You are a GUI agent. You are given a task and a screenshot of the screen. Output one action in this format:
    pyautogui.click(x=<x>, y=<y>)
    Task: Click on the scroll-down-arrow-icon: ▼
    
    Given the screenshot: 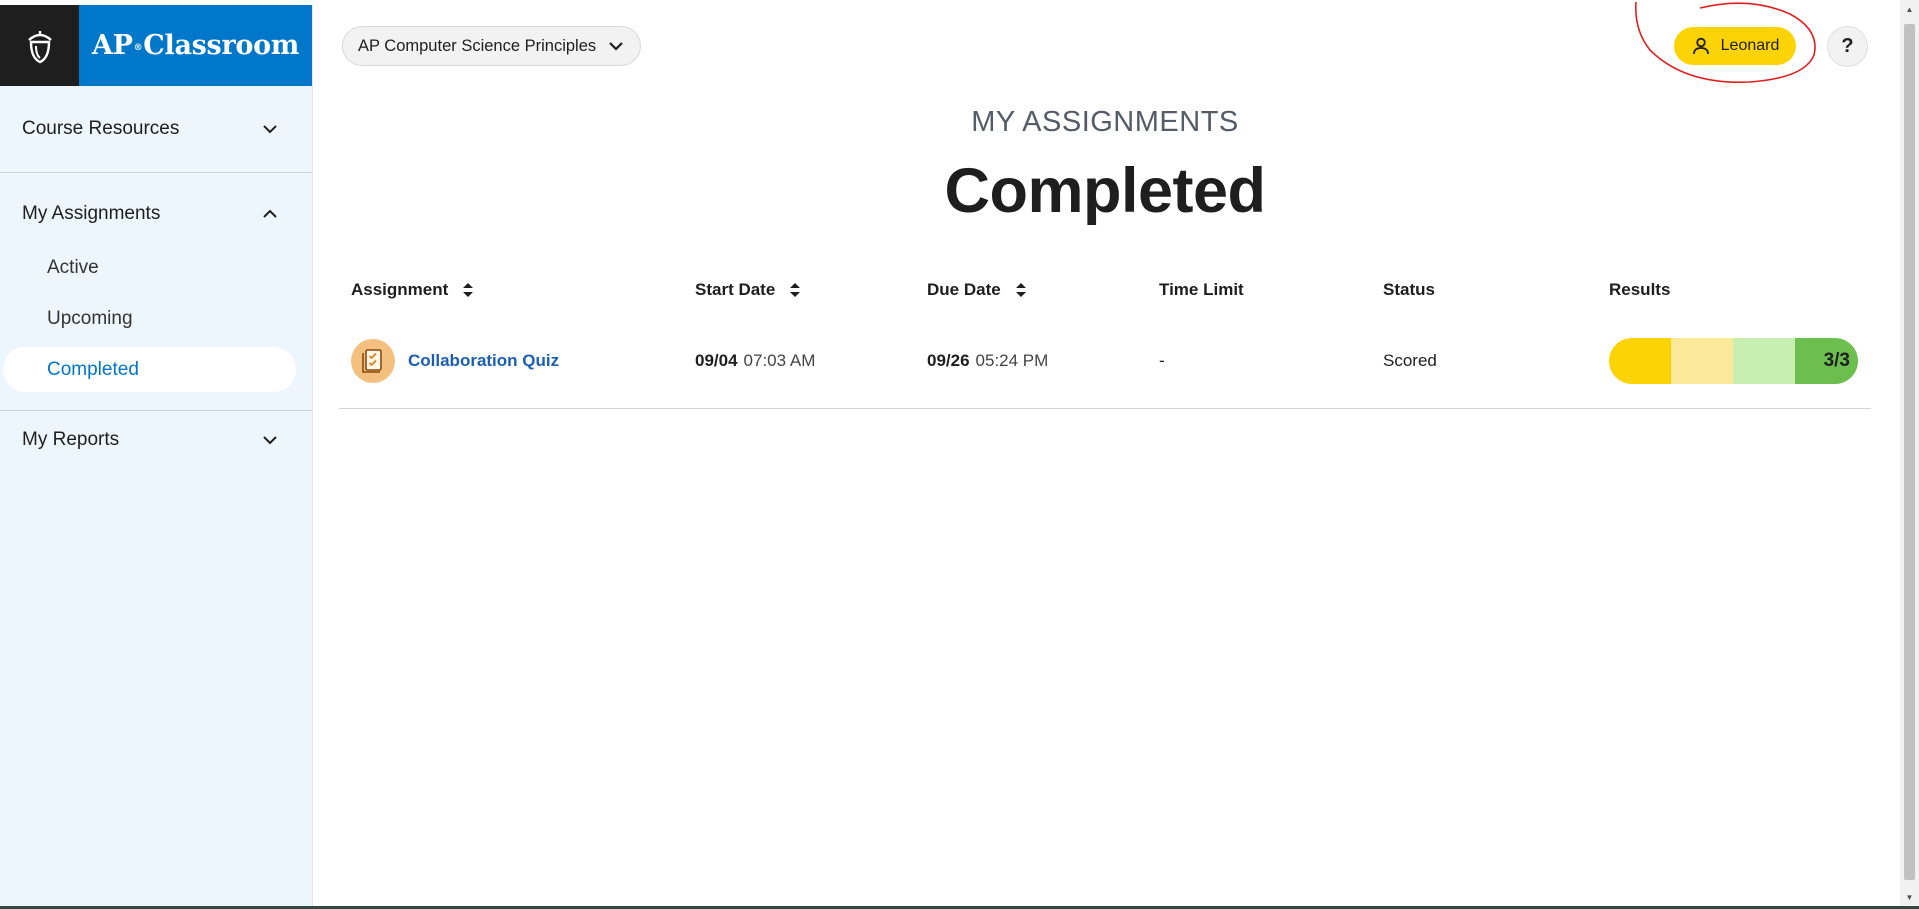 What is the action you would take?
    pyautogui.click(x=1909, y=897)
    